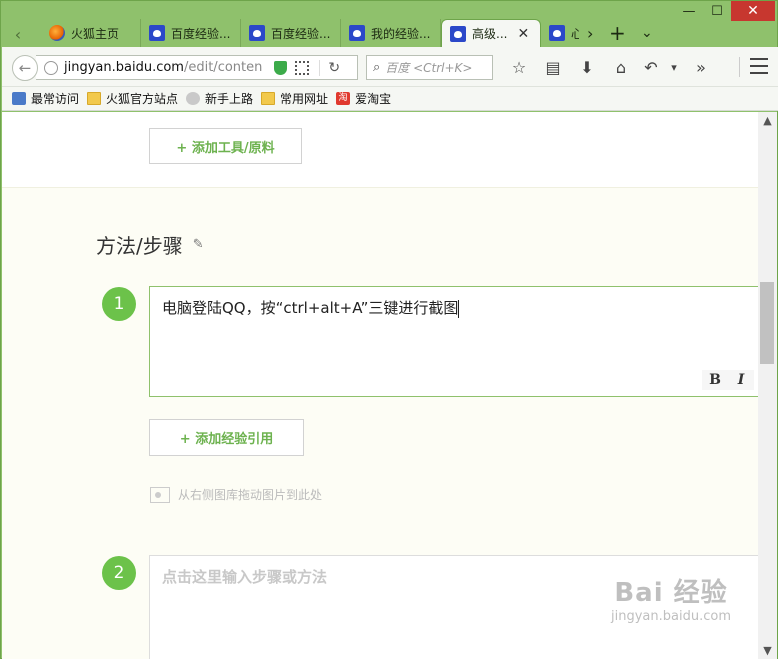 This screenshot has height=659, width=778. What do you see at coordinates (250, 495) in the screenshot?
I see `drop-hint-text: 从右侧图库拖动图片到此处` at bounding box center [250, 495].